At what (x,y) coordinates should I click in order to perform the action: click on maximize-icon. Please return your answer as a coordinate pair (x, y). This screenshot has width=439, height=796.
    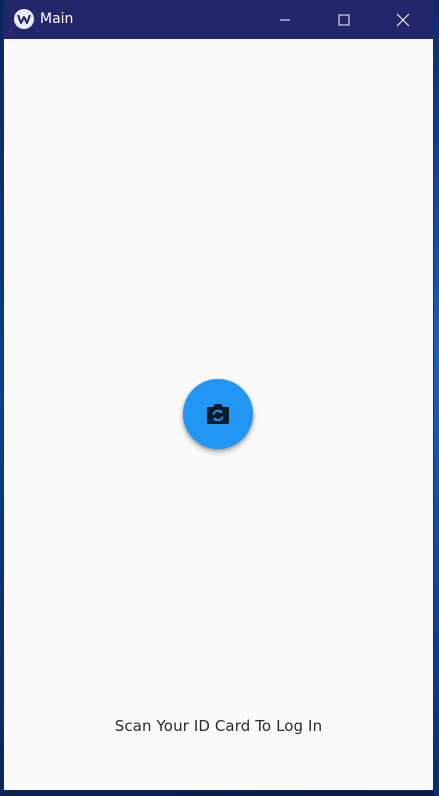
    Looking at the image, I should click on (344, 19).